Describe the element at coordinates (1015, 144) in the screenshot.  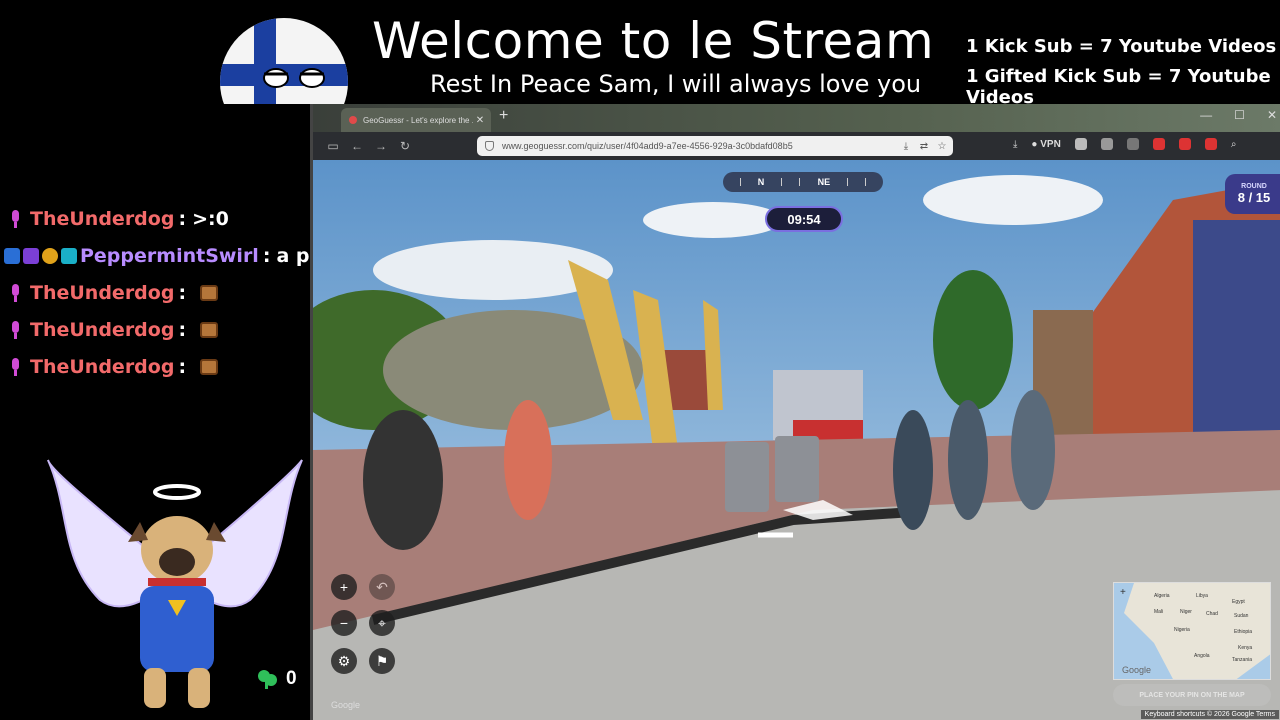
I see `download-icon: ⤓` at that location.